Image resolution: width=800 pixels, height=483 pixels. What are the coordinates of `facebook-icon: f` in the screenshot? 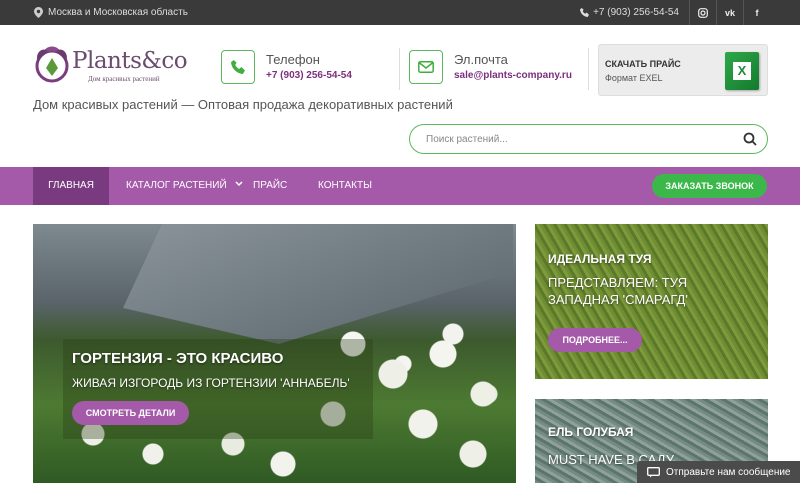 It's located at (757, 12).